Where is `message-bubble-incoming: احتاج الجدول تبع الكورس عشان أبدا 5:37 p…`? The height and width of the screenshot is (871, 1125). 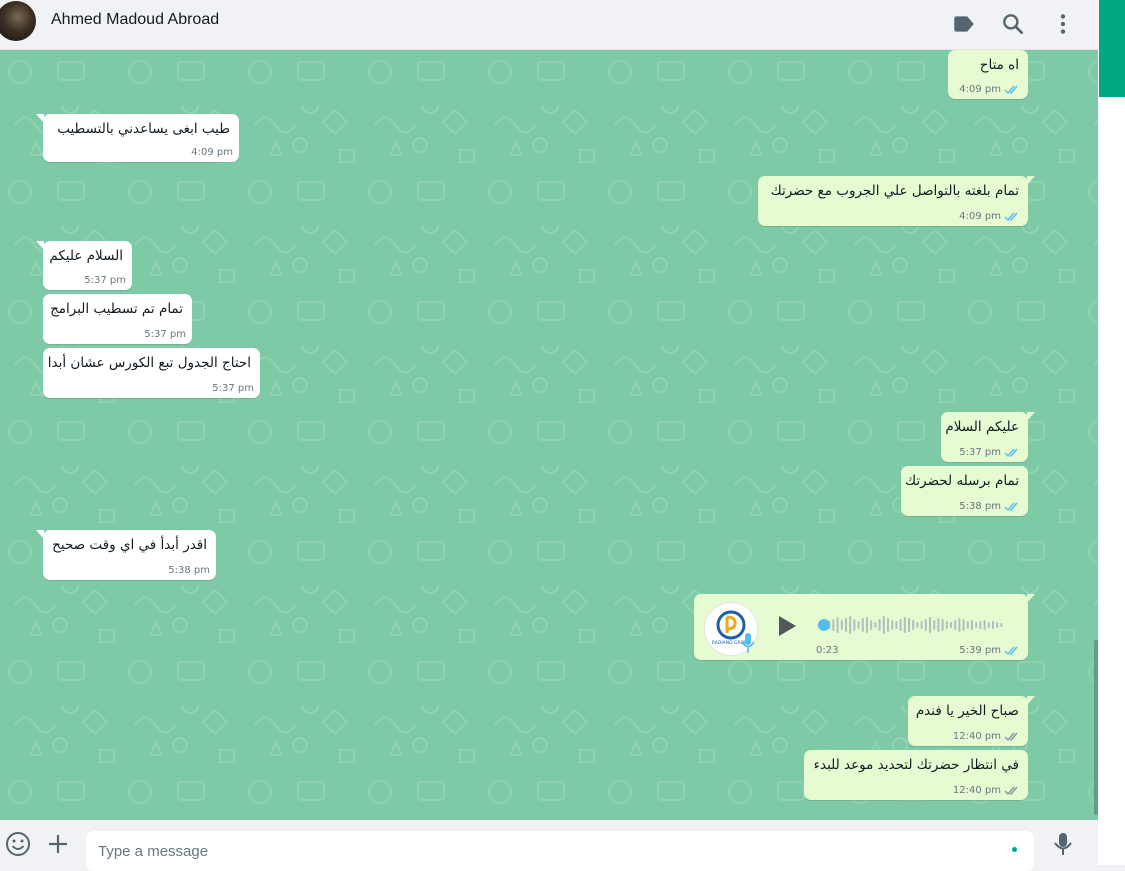 message-bubble-incoming: احتاج الجدول تبع الكورس عشان أبدا 5:37 p… is located at coordinates (151, 373).